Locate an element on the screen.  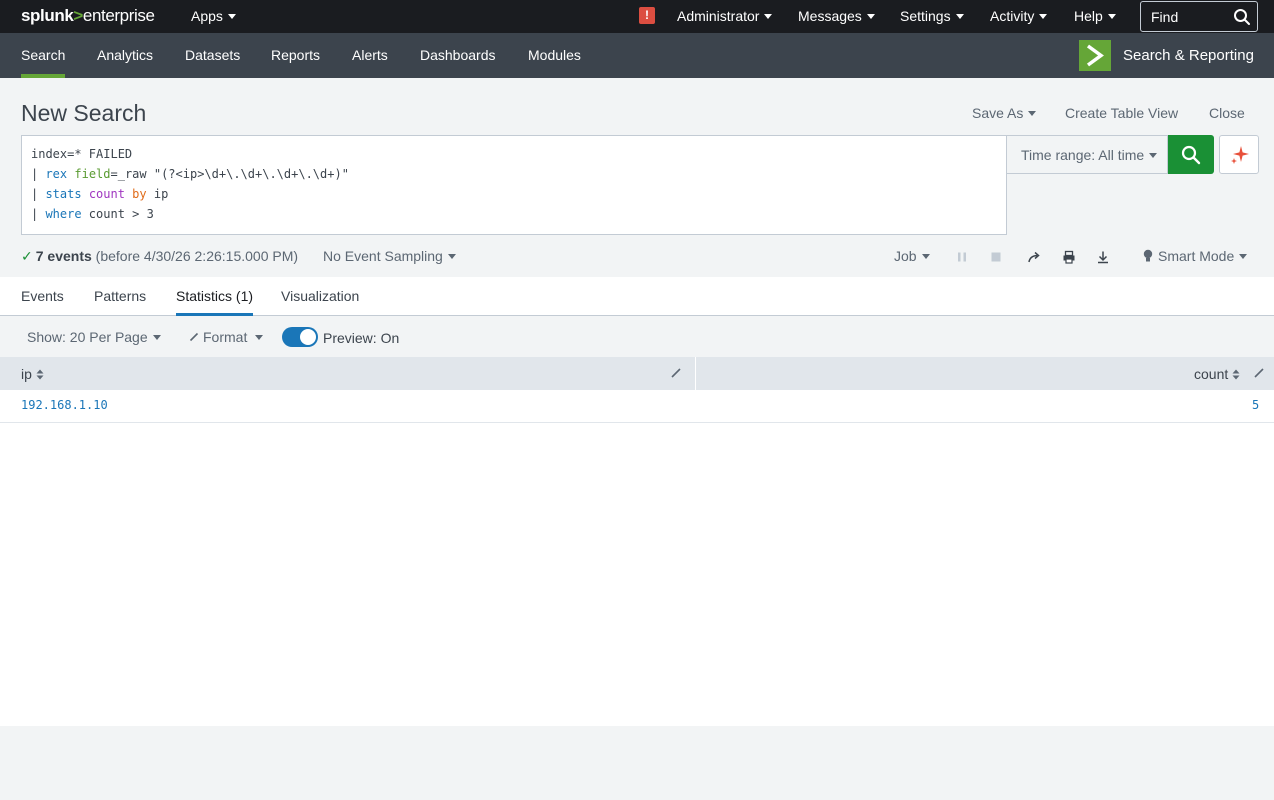
search-mode-label: Smart Mode is located at coordinates (1196, 256).